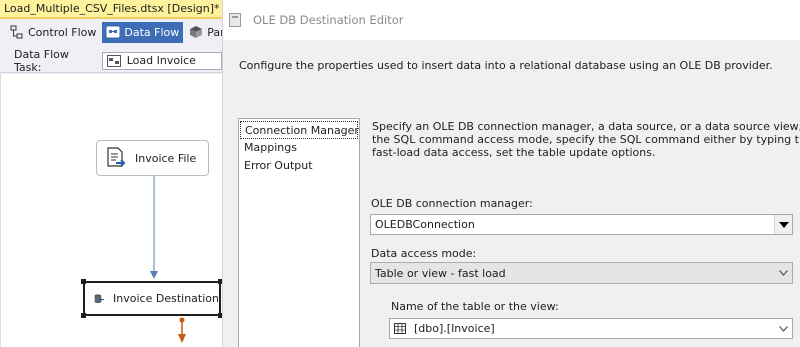 The image size is (800, 347). I want to click on oledb-destination-icon, so click(99, 298).